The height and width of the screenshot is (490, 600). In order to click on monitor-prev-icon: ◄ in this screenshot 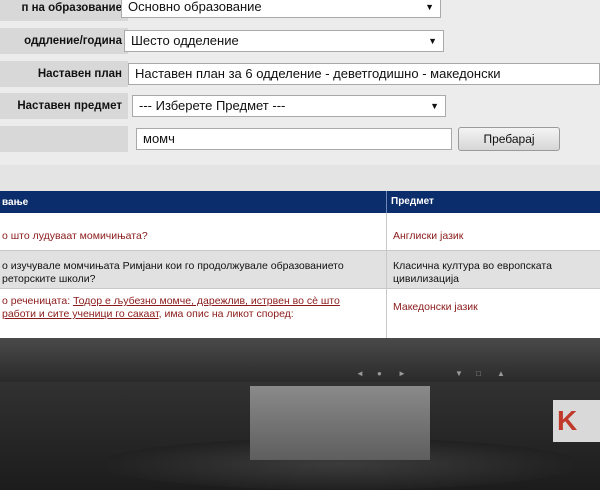, I will do `click(360, 373)`.